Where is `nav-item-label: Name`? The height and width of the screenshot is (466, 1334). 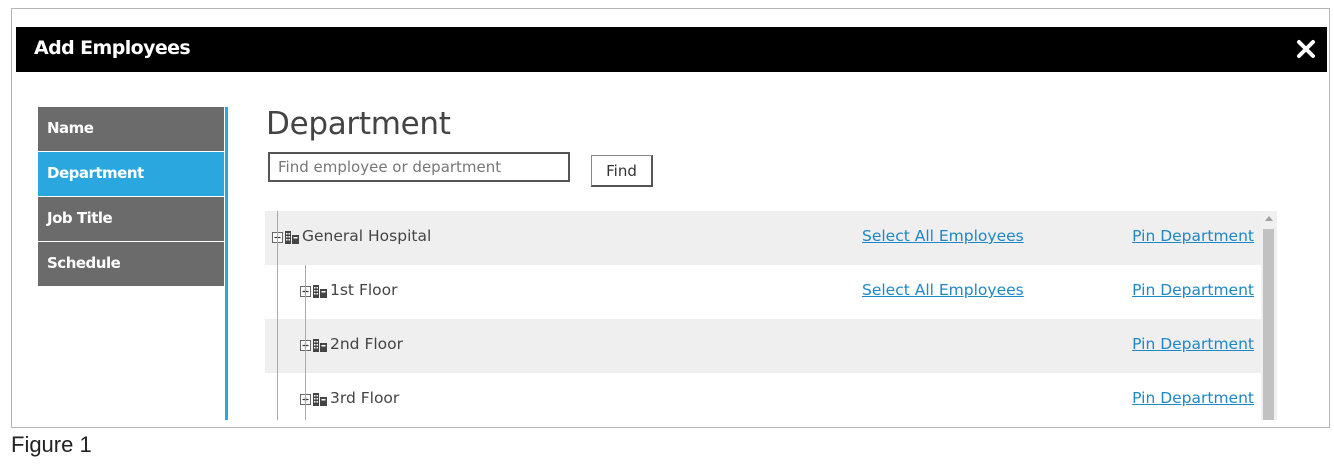 nav-item-label: Name is located at coordinates (70, 128).